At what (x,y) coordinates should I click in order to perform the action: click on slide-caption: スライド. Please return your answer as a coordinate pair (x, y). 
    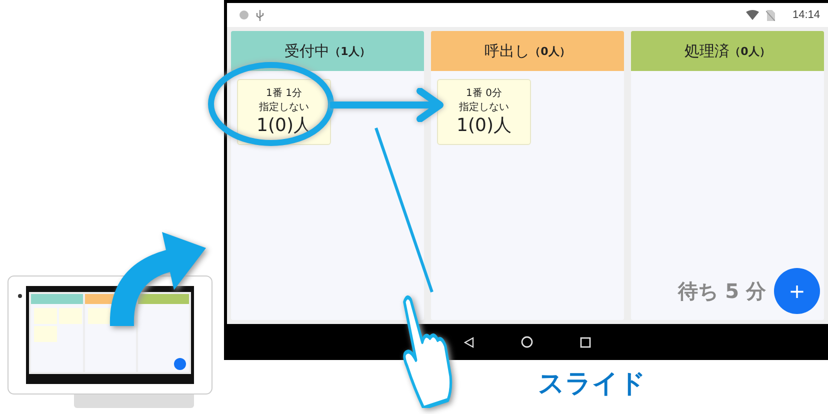
    Looking at the image, I should click on (592, 384).